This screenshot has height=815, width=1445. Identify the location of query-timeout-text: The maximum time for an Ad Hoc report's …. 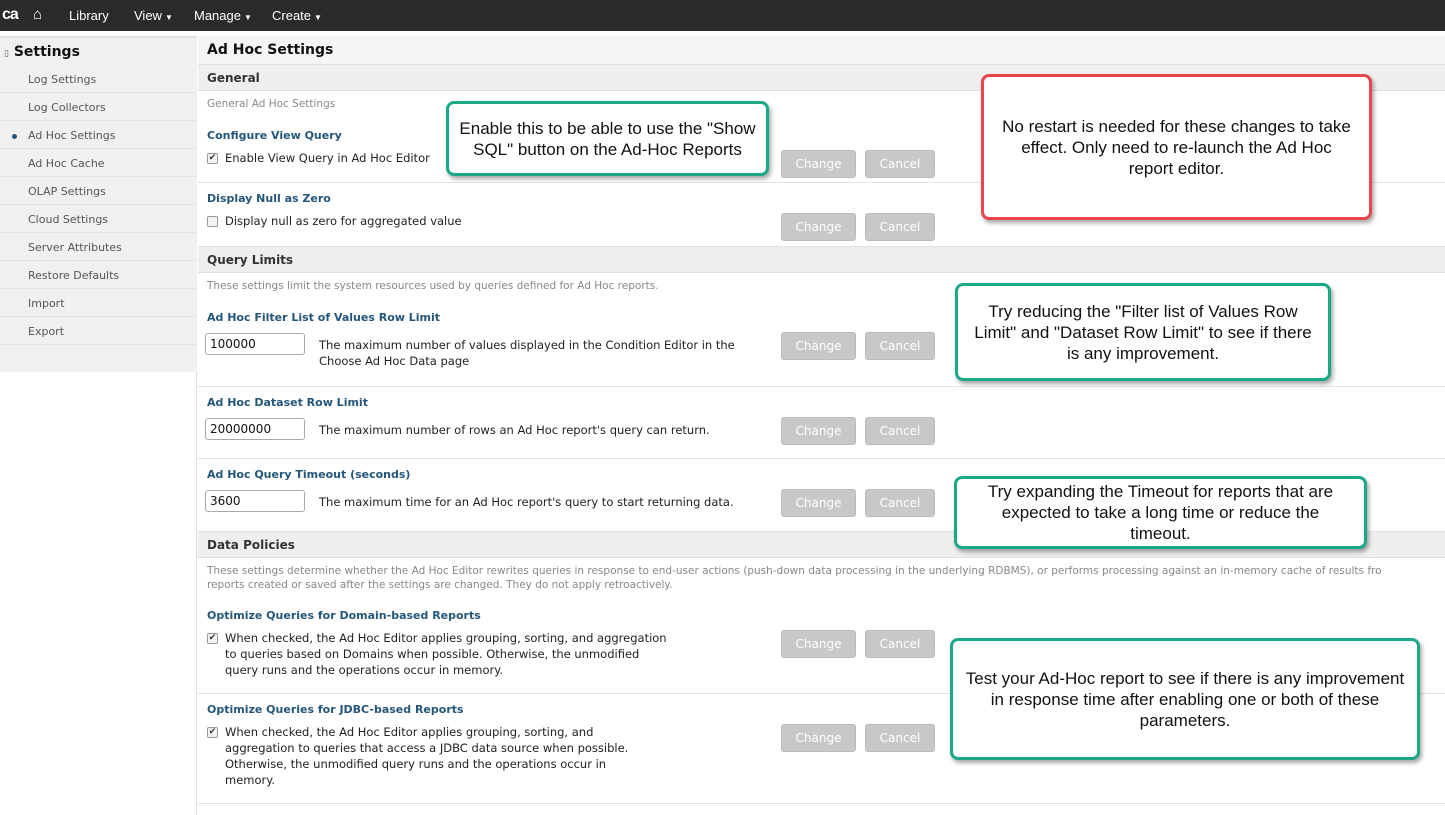
(526, 502).